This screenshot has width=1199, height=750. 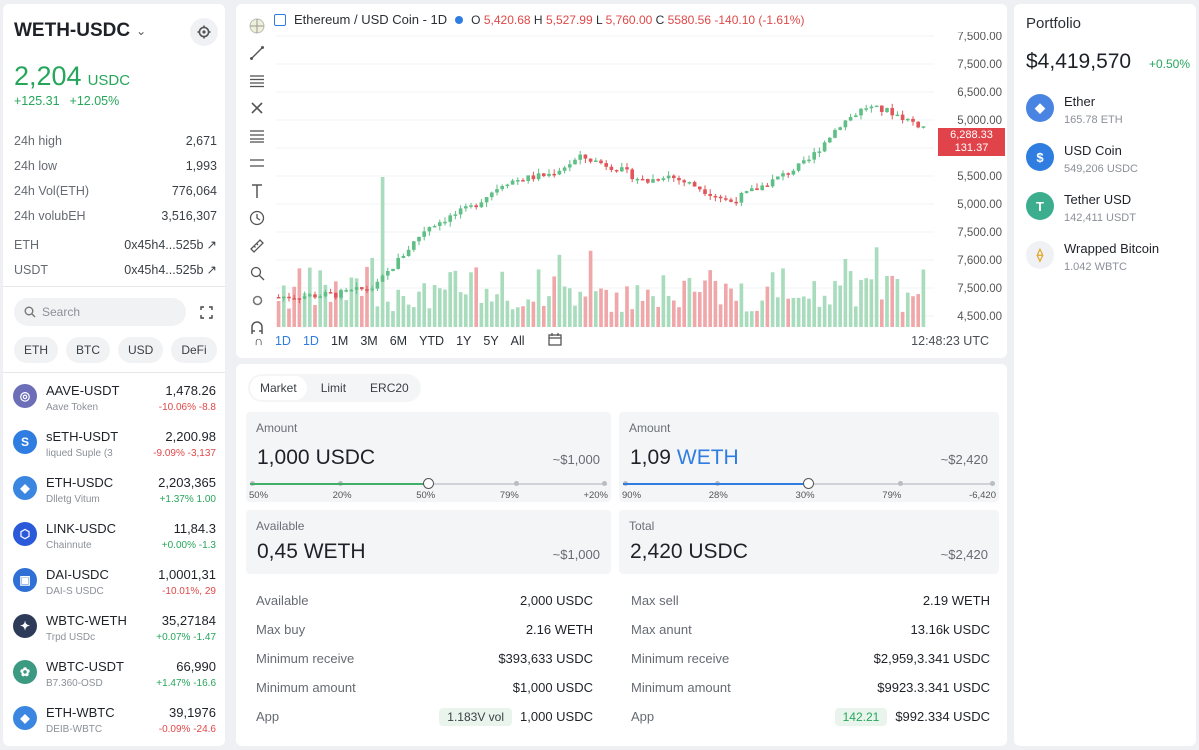 I want to click on hlines-tool, so click(x=257, y=81).